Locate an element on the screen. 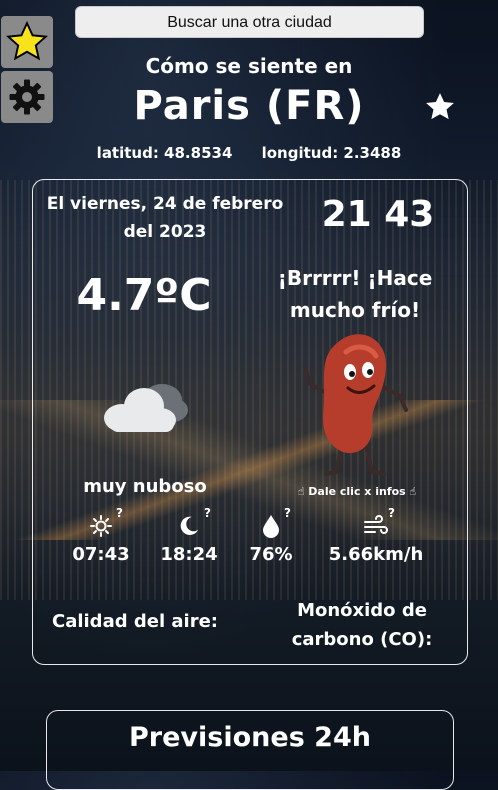 This screenshot has width=498, height=790. sunrise-time: 07:43 is located at coordinates (101, 554).